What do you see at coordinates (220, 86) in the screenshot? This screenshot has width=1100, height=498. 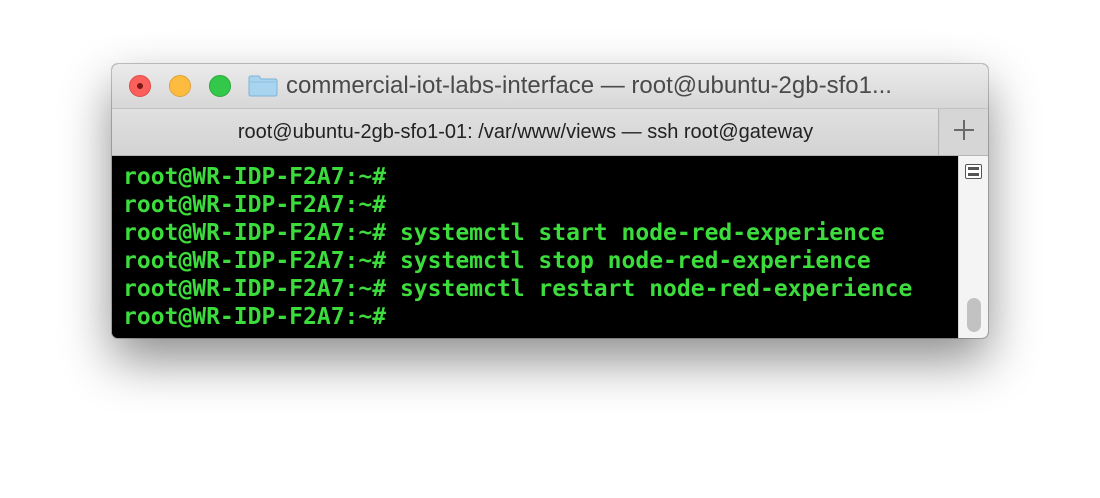 I see `zoom-button` at bounding box center [220, 86].